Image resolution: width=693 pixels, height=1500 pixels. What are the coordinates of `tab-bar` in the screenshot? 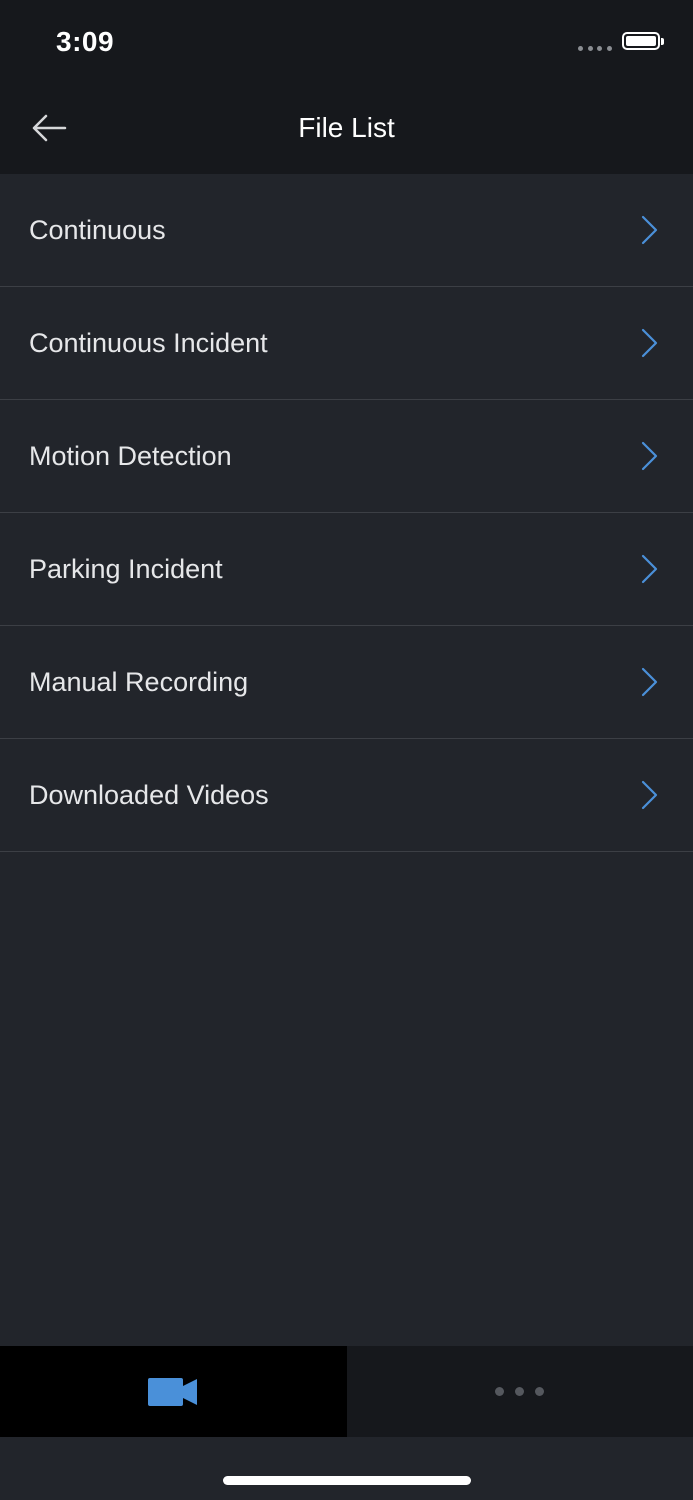 It's located at (346, 1391).